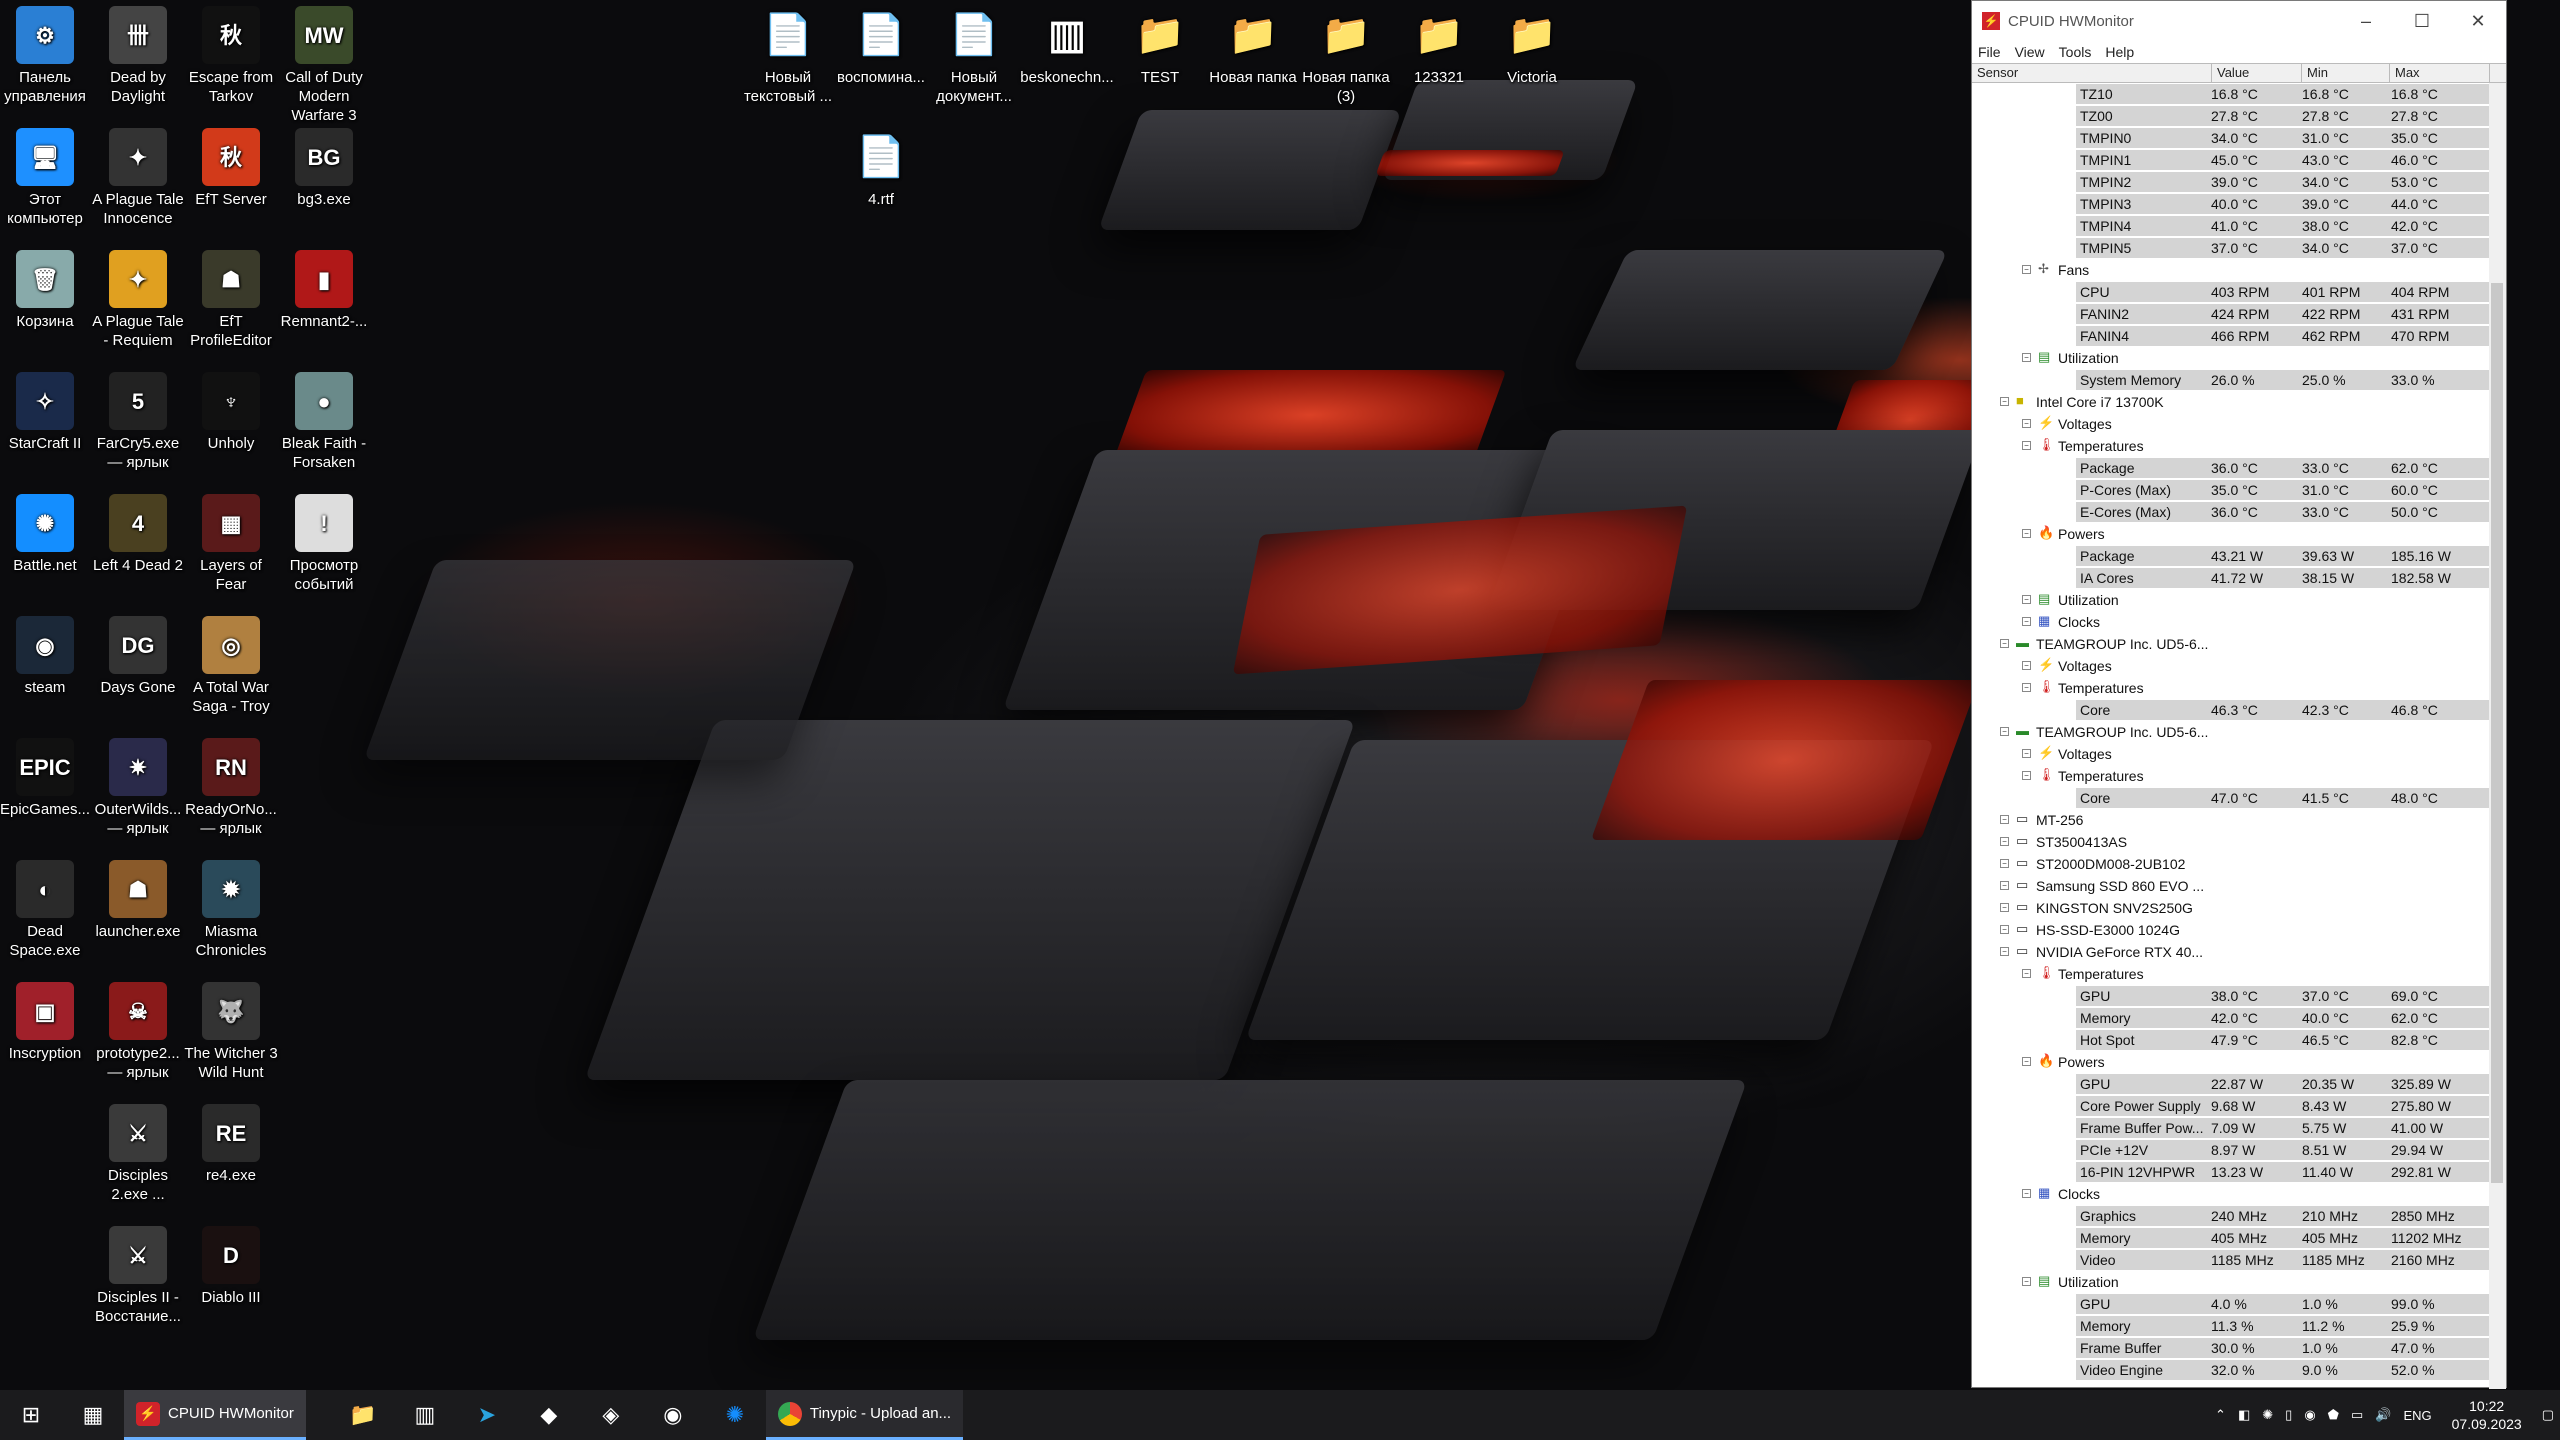  Describe the element at coordinates (2239, 512) in the screenshot. I see `sensor-row: E-Cores (Max) 36.0 °C 33.0 °C 50.0 °C` at that location.